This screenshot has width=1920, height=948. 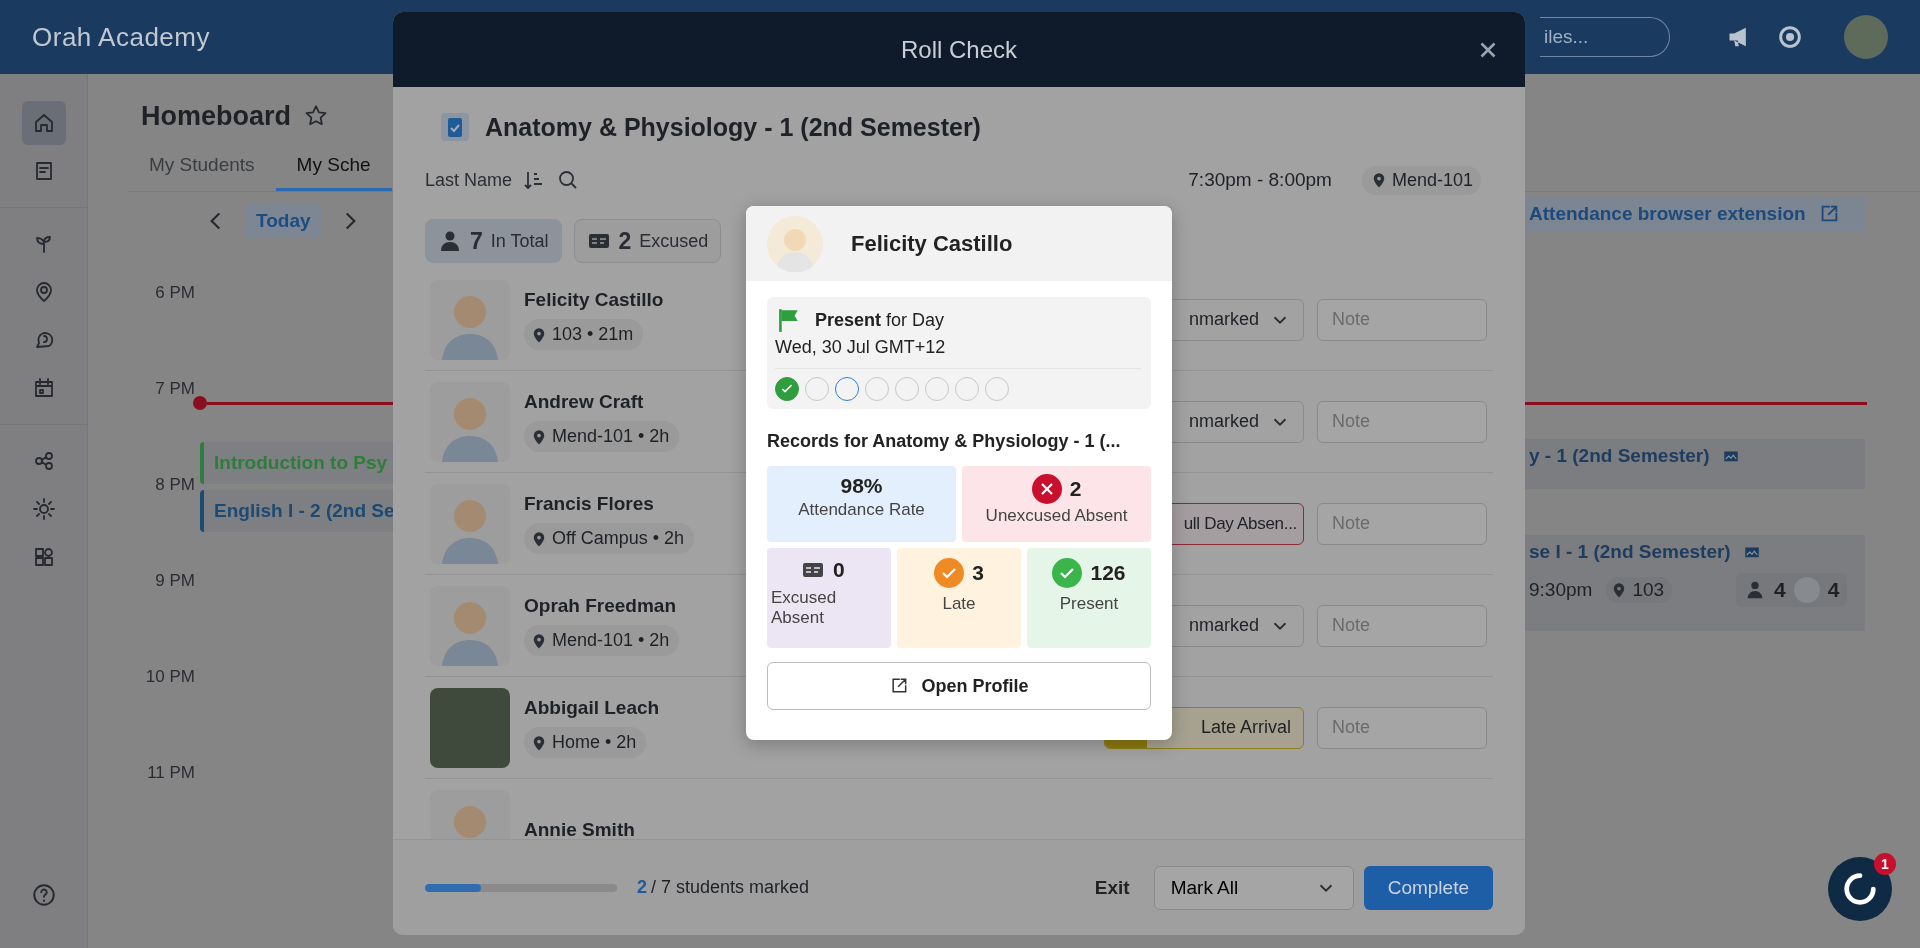 I want to click on student-name: Oprah Freedman, so click(x=600, y=606).